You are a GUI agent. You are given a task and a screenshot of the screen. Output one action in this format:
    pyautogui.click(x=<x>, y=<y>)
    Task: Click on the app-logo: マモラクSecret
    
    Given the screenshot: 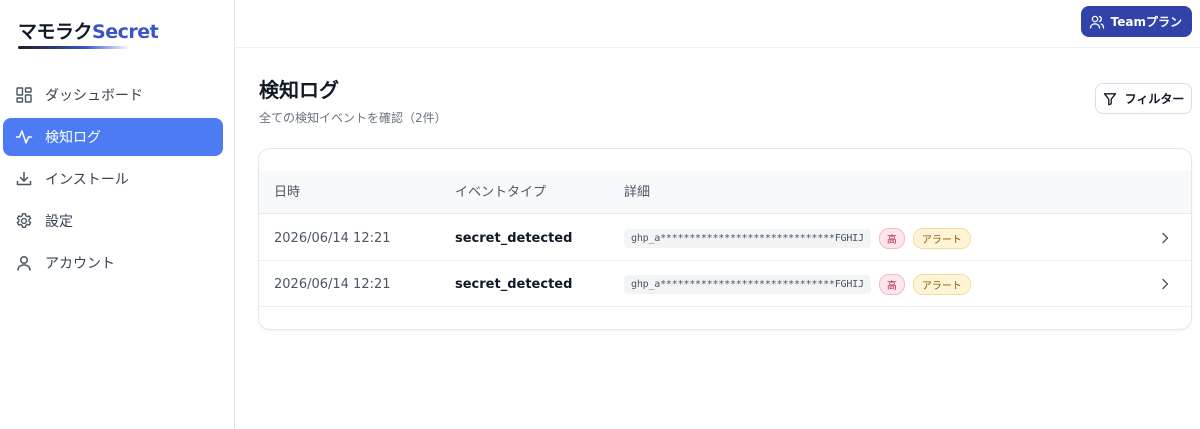 What is the action you would take?
    pyautogui.click(x=88, y=36)
    